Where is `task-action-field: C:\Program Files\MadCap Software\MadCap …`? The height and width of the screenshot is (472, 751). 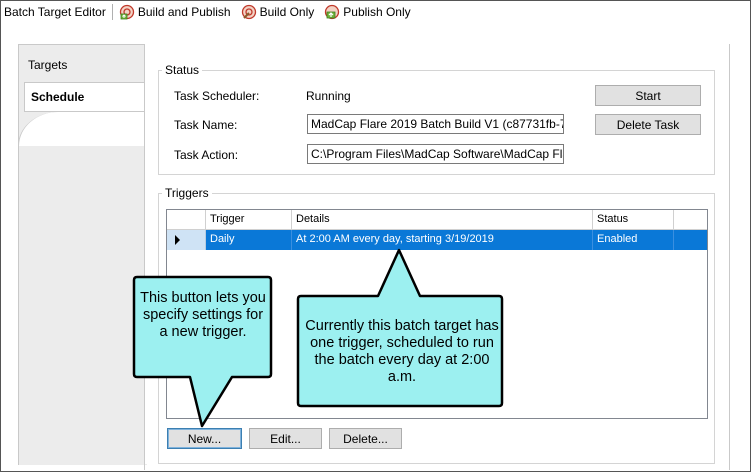 task-action-field: C:\Program Files\MadCap Software\MadCap … is located at coordinates (435, 154).